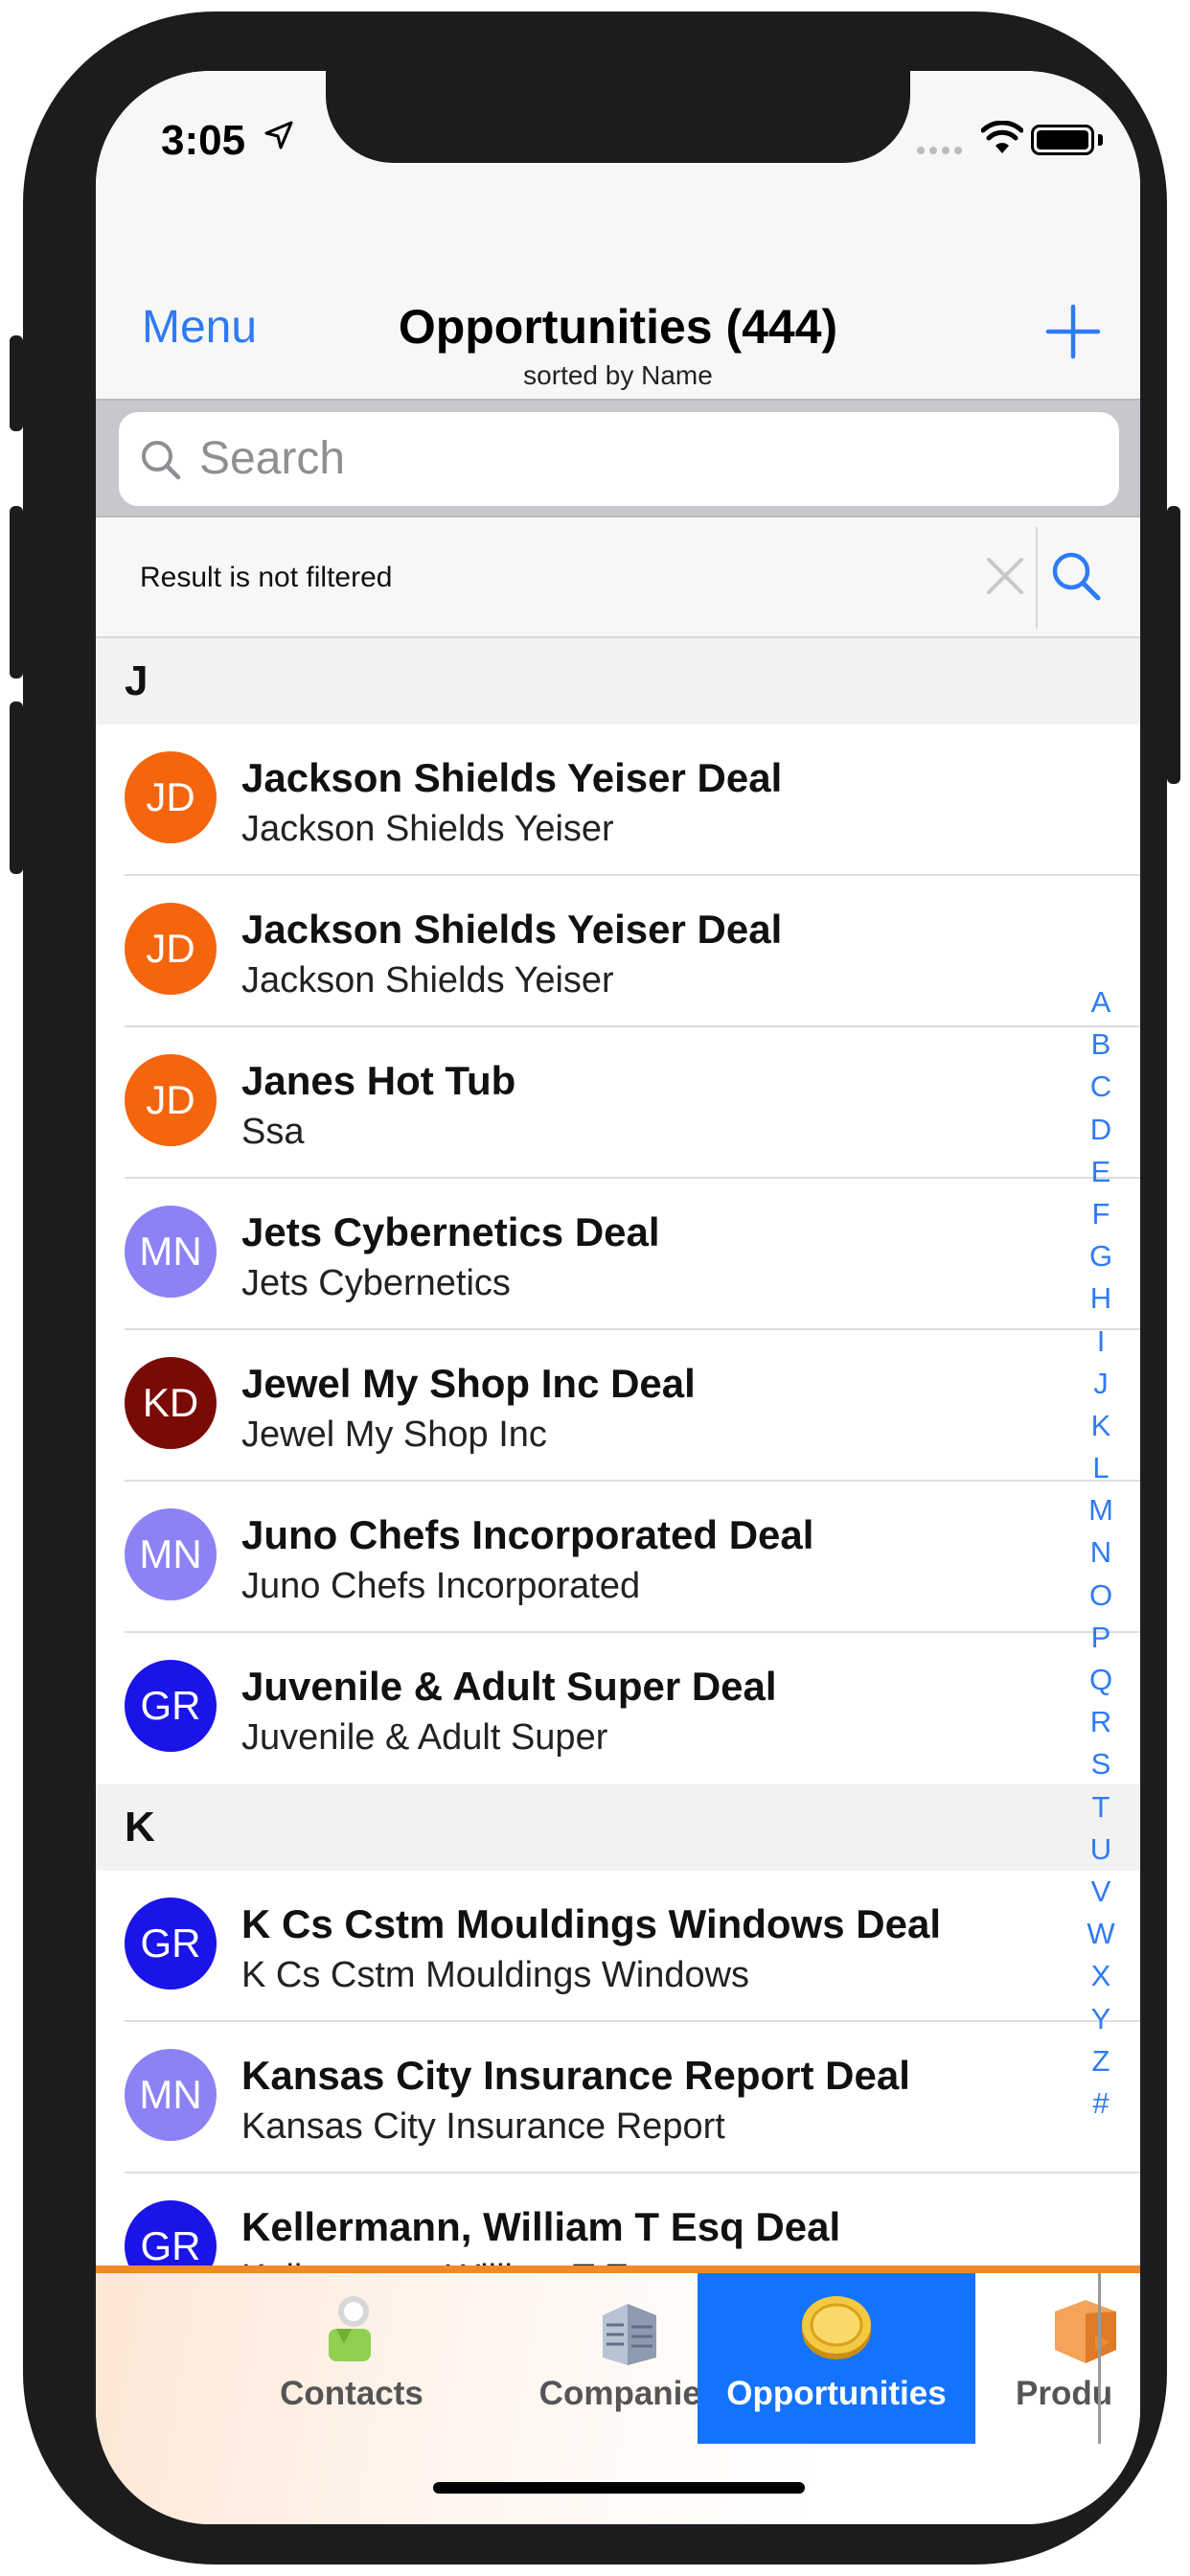 This screenshot has width=1190, height=2576. I want to click on search-field, so click(619, 459).